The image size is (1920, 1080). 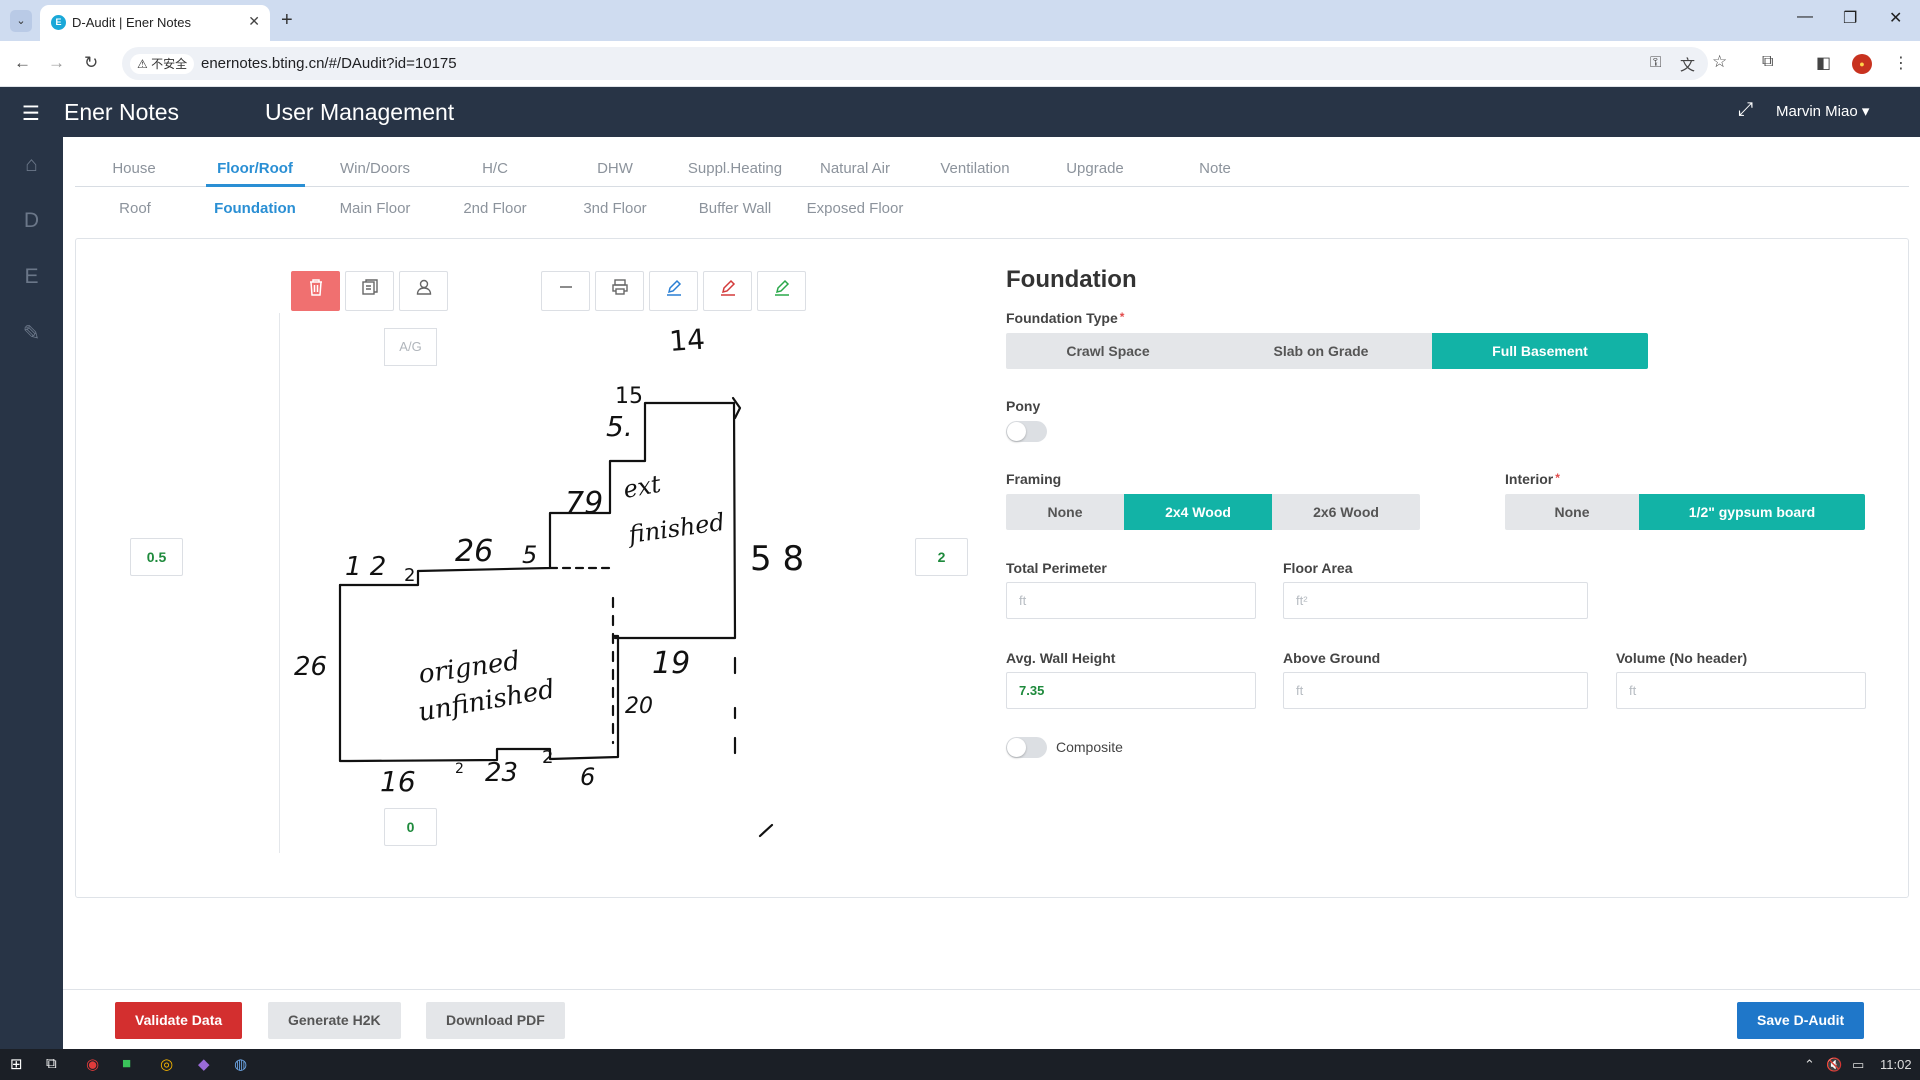 I want to click on floor-area-input: ft², so click(x=1435, y=600).